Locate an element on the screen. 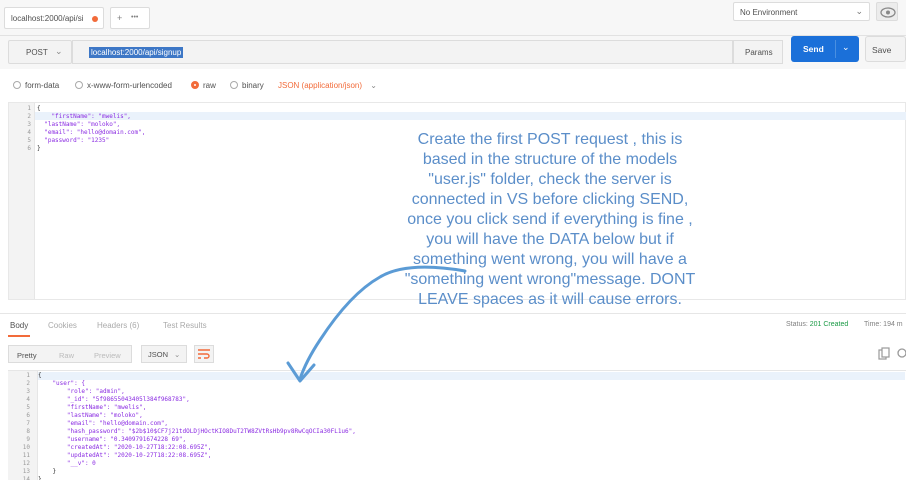 The height and width of the screenshot is (480, 906). radio-label: form-data is located at coordinates (42, 85).